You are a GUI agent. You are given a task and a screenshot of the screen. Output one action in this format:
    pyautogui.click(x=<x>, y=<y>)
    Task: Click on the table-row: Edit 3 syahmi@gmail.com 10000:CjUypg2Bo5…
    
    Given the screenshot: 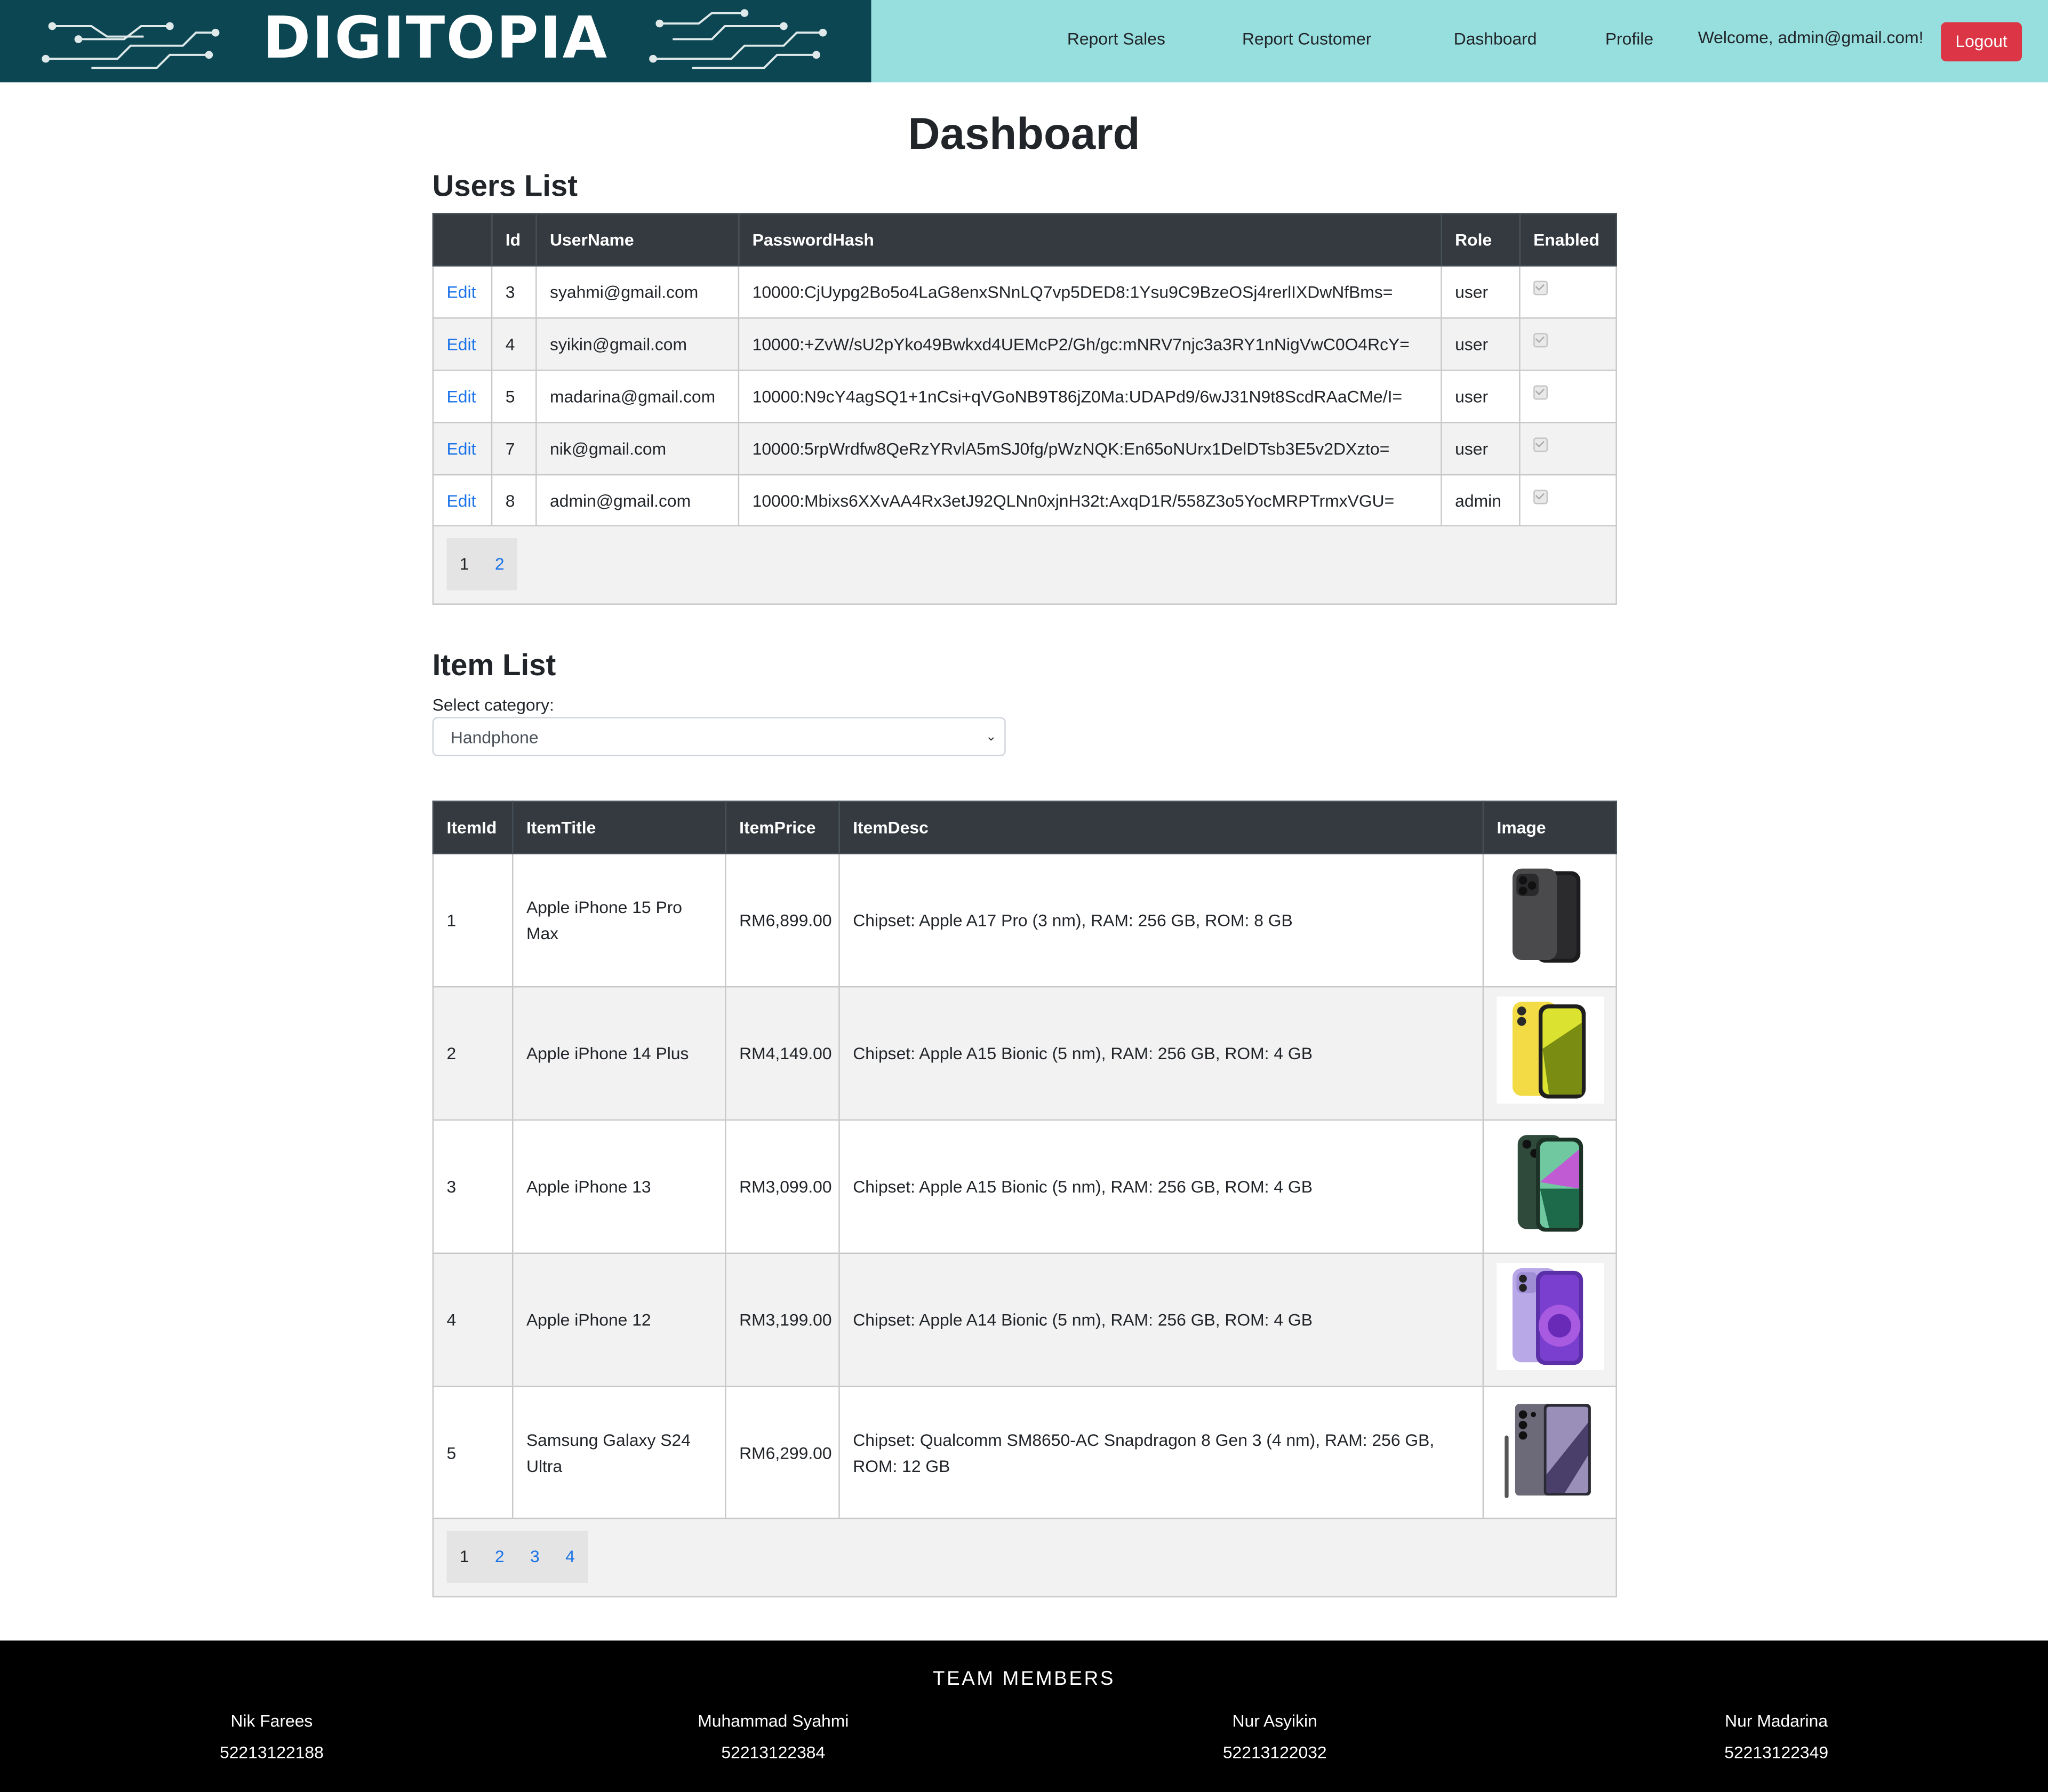 What is the action you would take?
    pyautogui.click(x=1024, y=292)
    